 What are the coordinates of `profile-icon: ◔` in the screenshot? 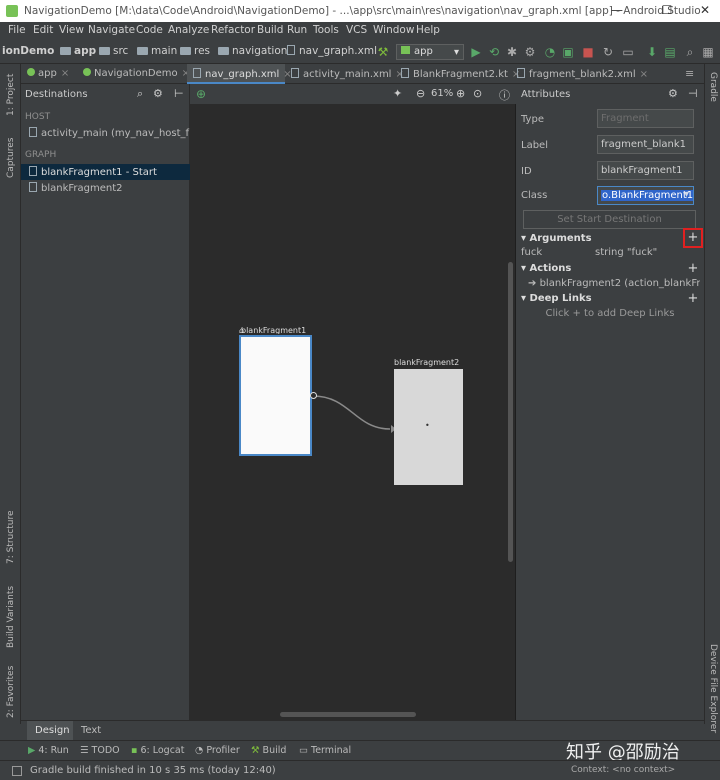 It's located at (550, 52).